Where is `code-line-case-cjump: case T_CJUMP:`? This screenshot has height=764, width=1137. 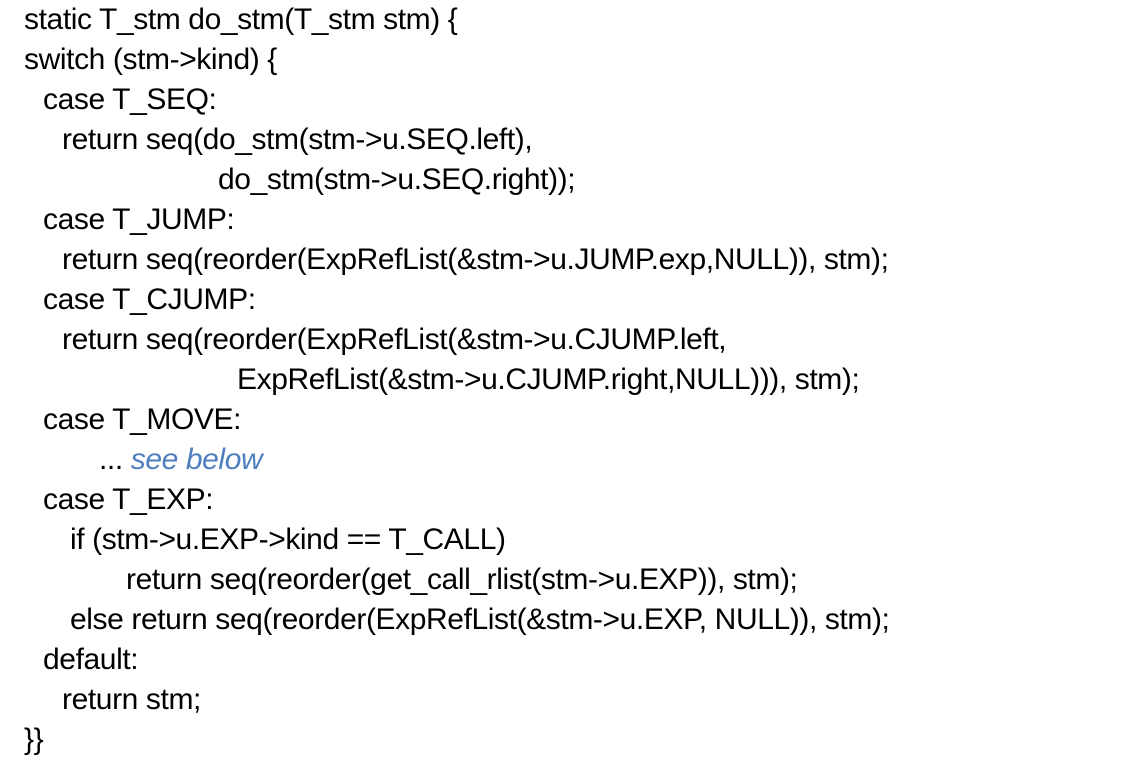 code-line-case-cjump: case T_CJUMP: is located at coordinates (149, 299).